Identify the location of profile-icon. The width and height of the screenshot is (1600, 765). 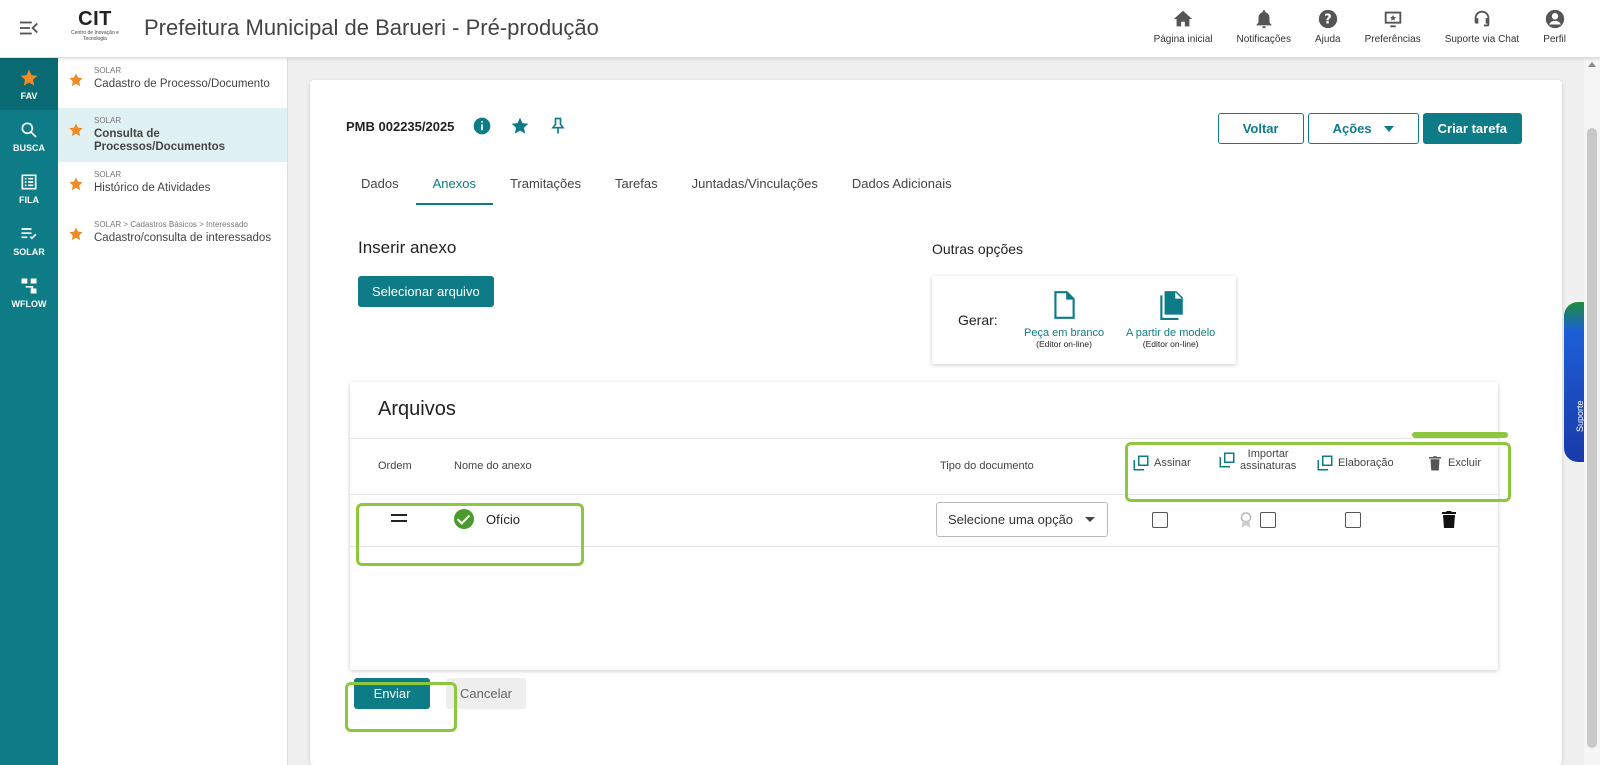
(1554, 19).